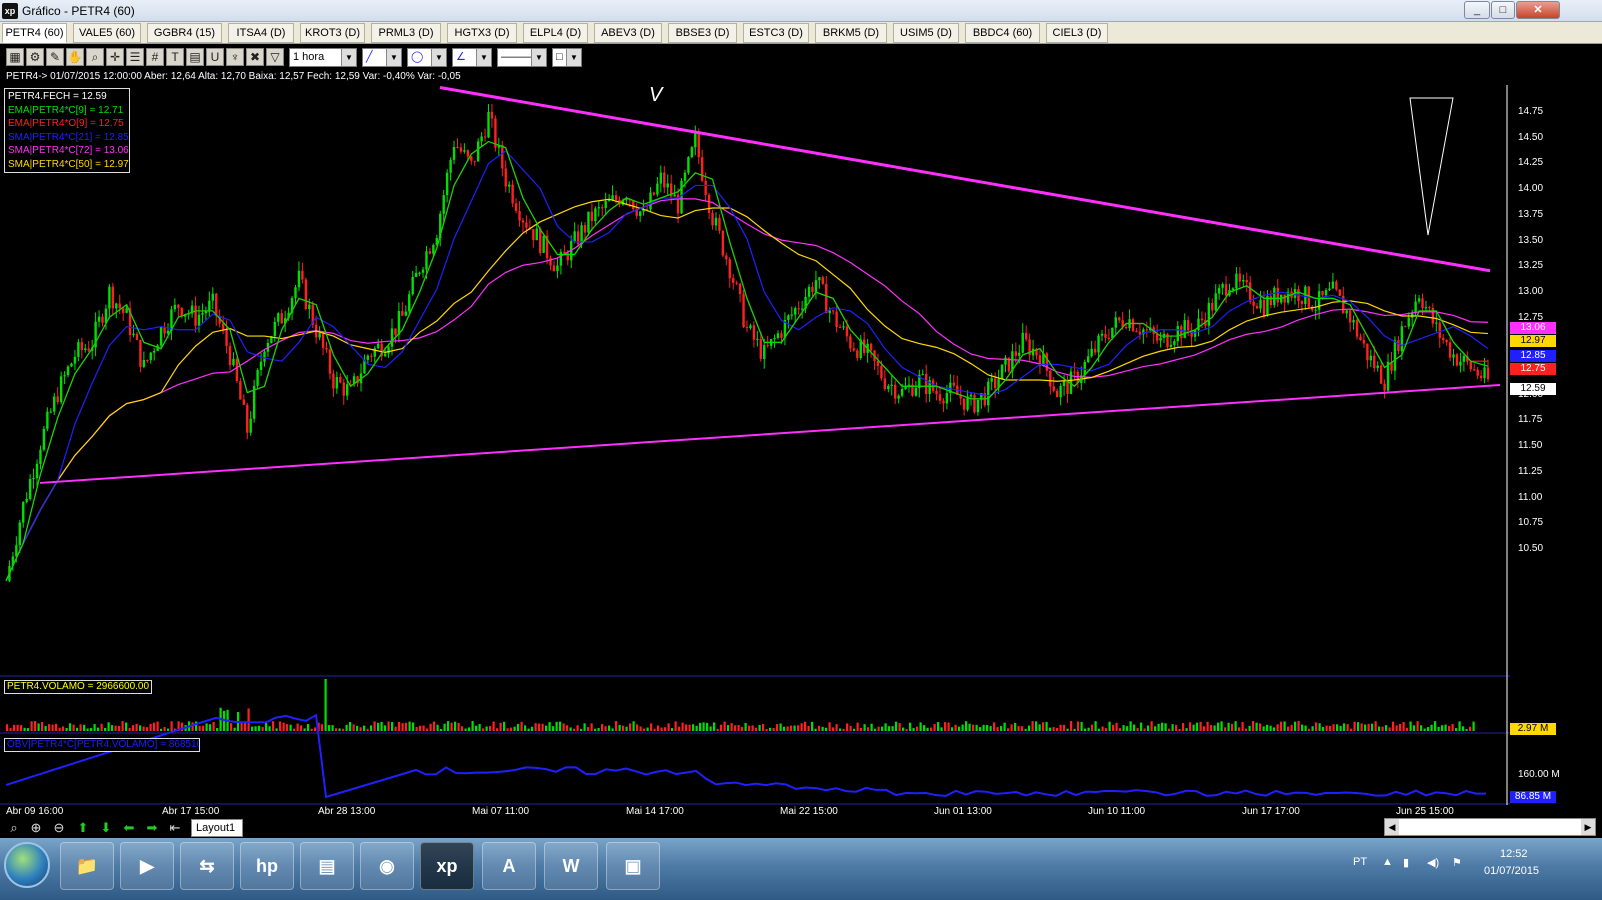  Describe the element at coordinates (702, 33) in the screenshot. I see `tab-bbse3: BBSE3 (D)` at that location.